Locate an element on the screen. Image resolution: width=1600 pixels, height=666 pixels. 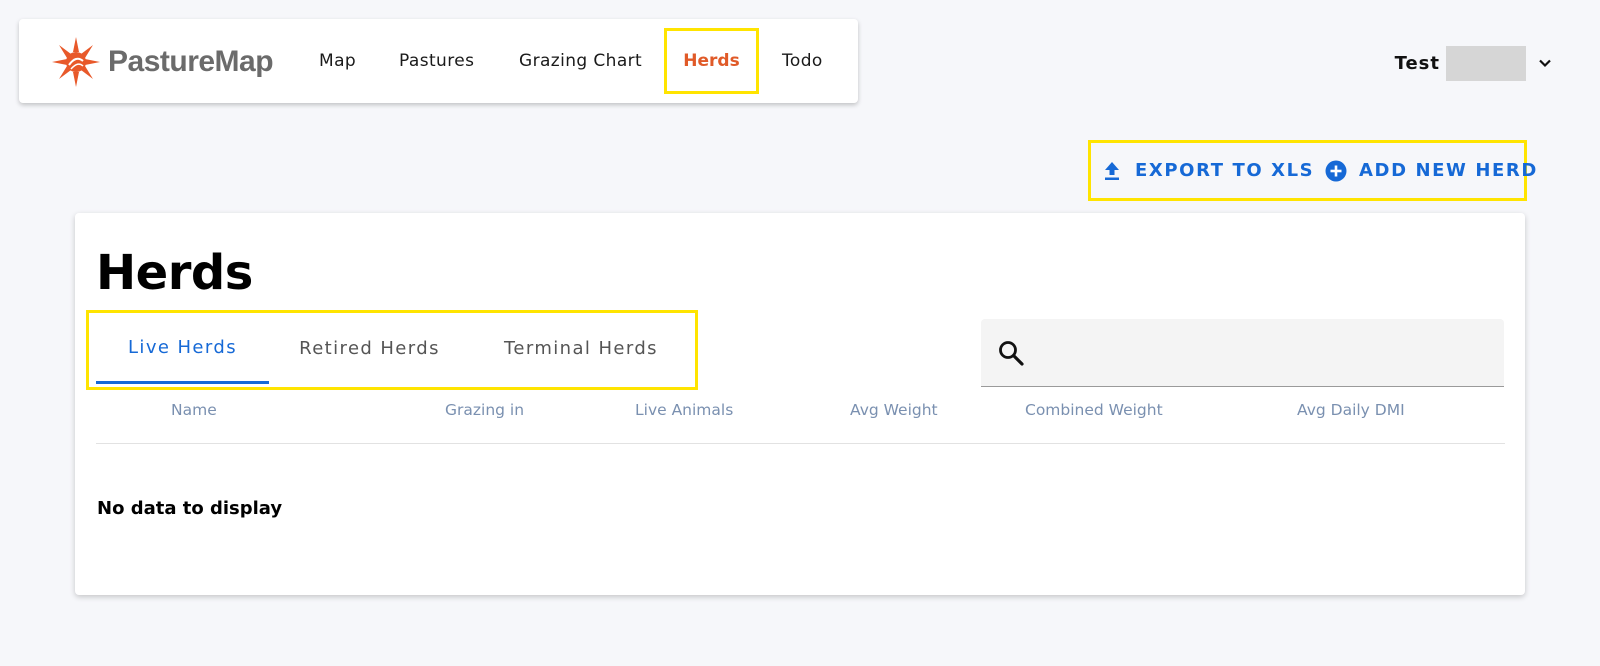
nav-map: Map is located at coordinates (337, 61).